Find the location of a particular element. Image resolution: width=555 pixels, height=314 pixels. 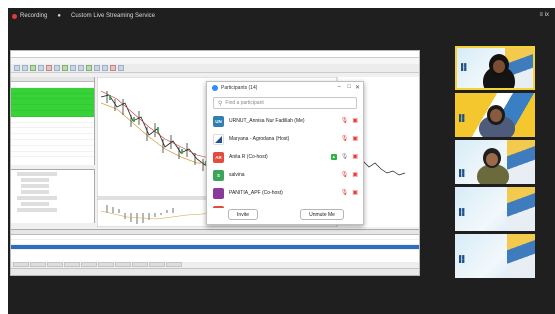

recording-indicator: Recording is located at coordinates (34, 16).